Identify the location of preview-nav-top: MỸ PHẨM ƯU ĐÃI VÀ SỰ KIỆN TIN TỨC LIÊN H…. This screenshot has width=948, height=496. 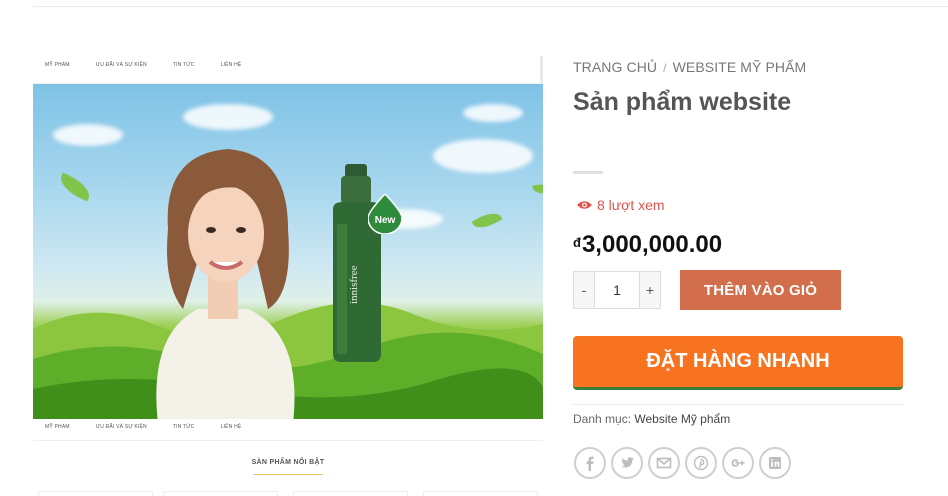
(288, 70).